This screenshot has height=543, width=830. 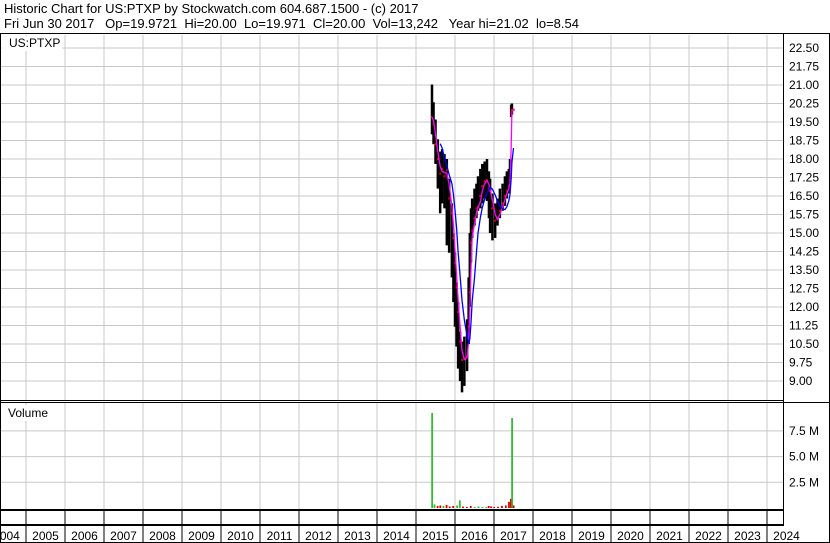 I want to click on price-tick-label: 20.25, so click(x=804, y=104).